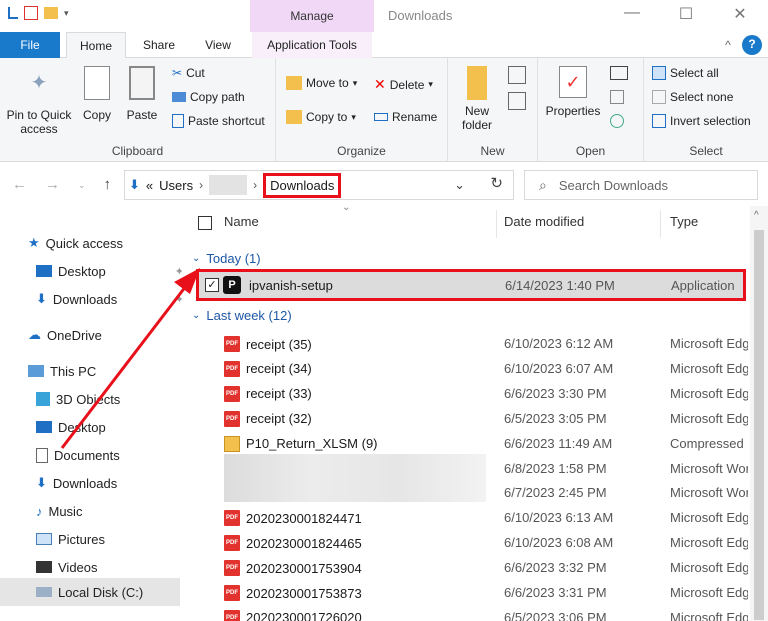 Image resolution: width=768 pixels, height=621 pixels. Describe the element at coordinates (291, 285) in the screenshot. I see `file-name: ipvanish-setup` at that location.